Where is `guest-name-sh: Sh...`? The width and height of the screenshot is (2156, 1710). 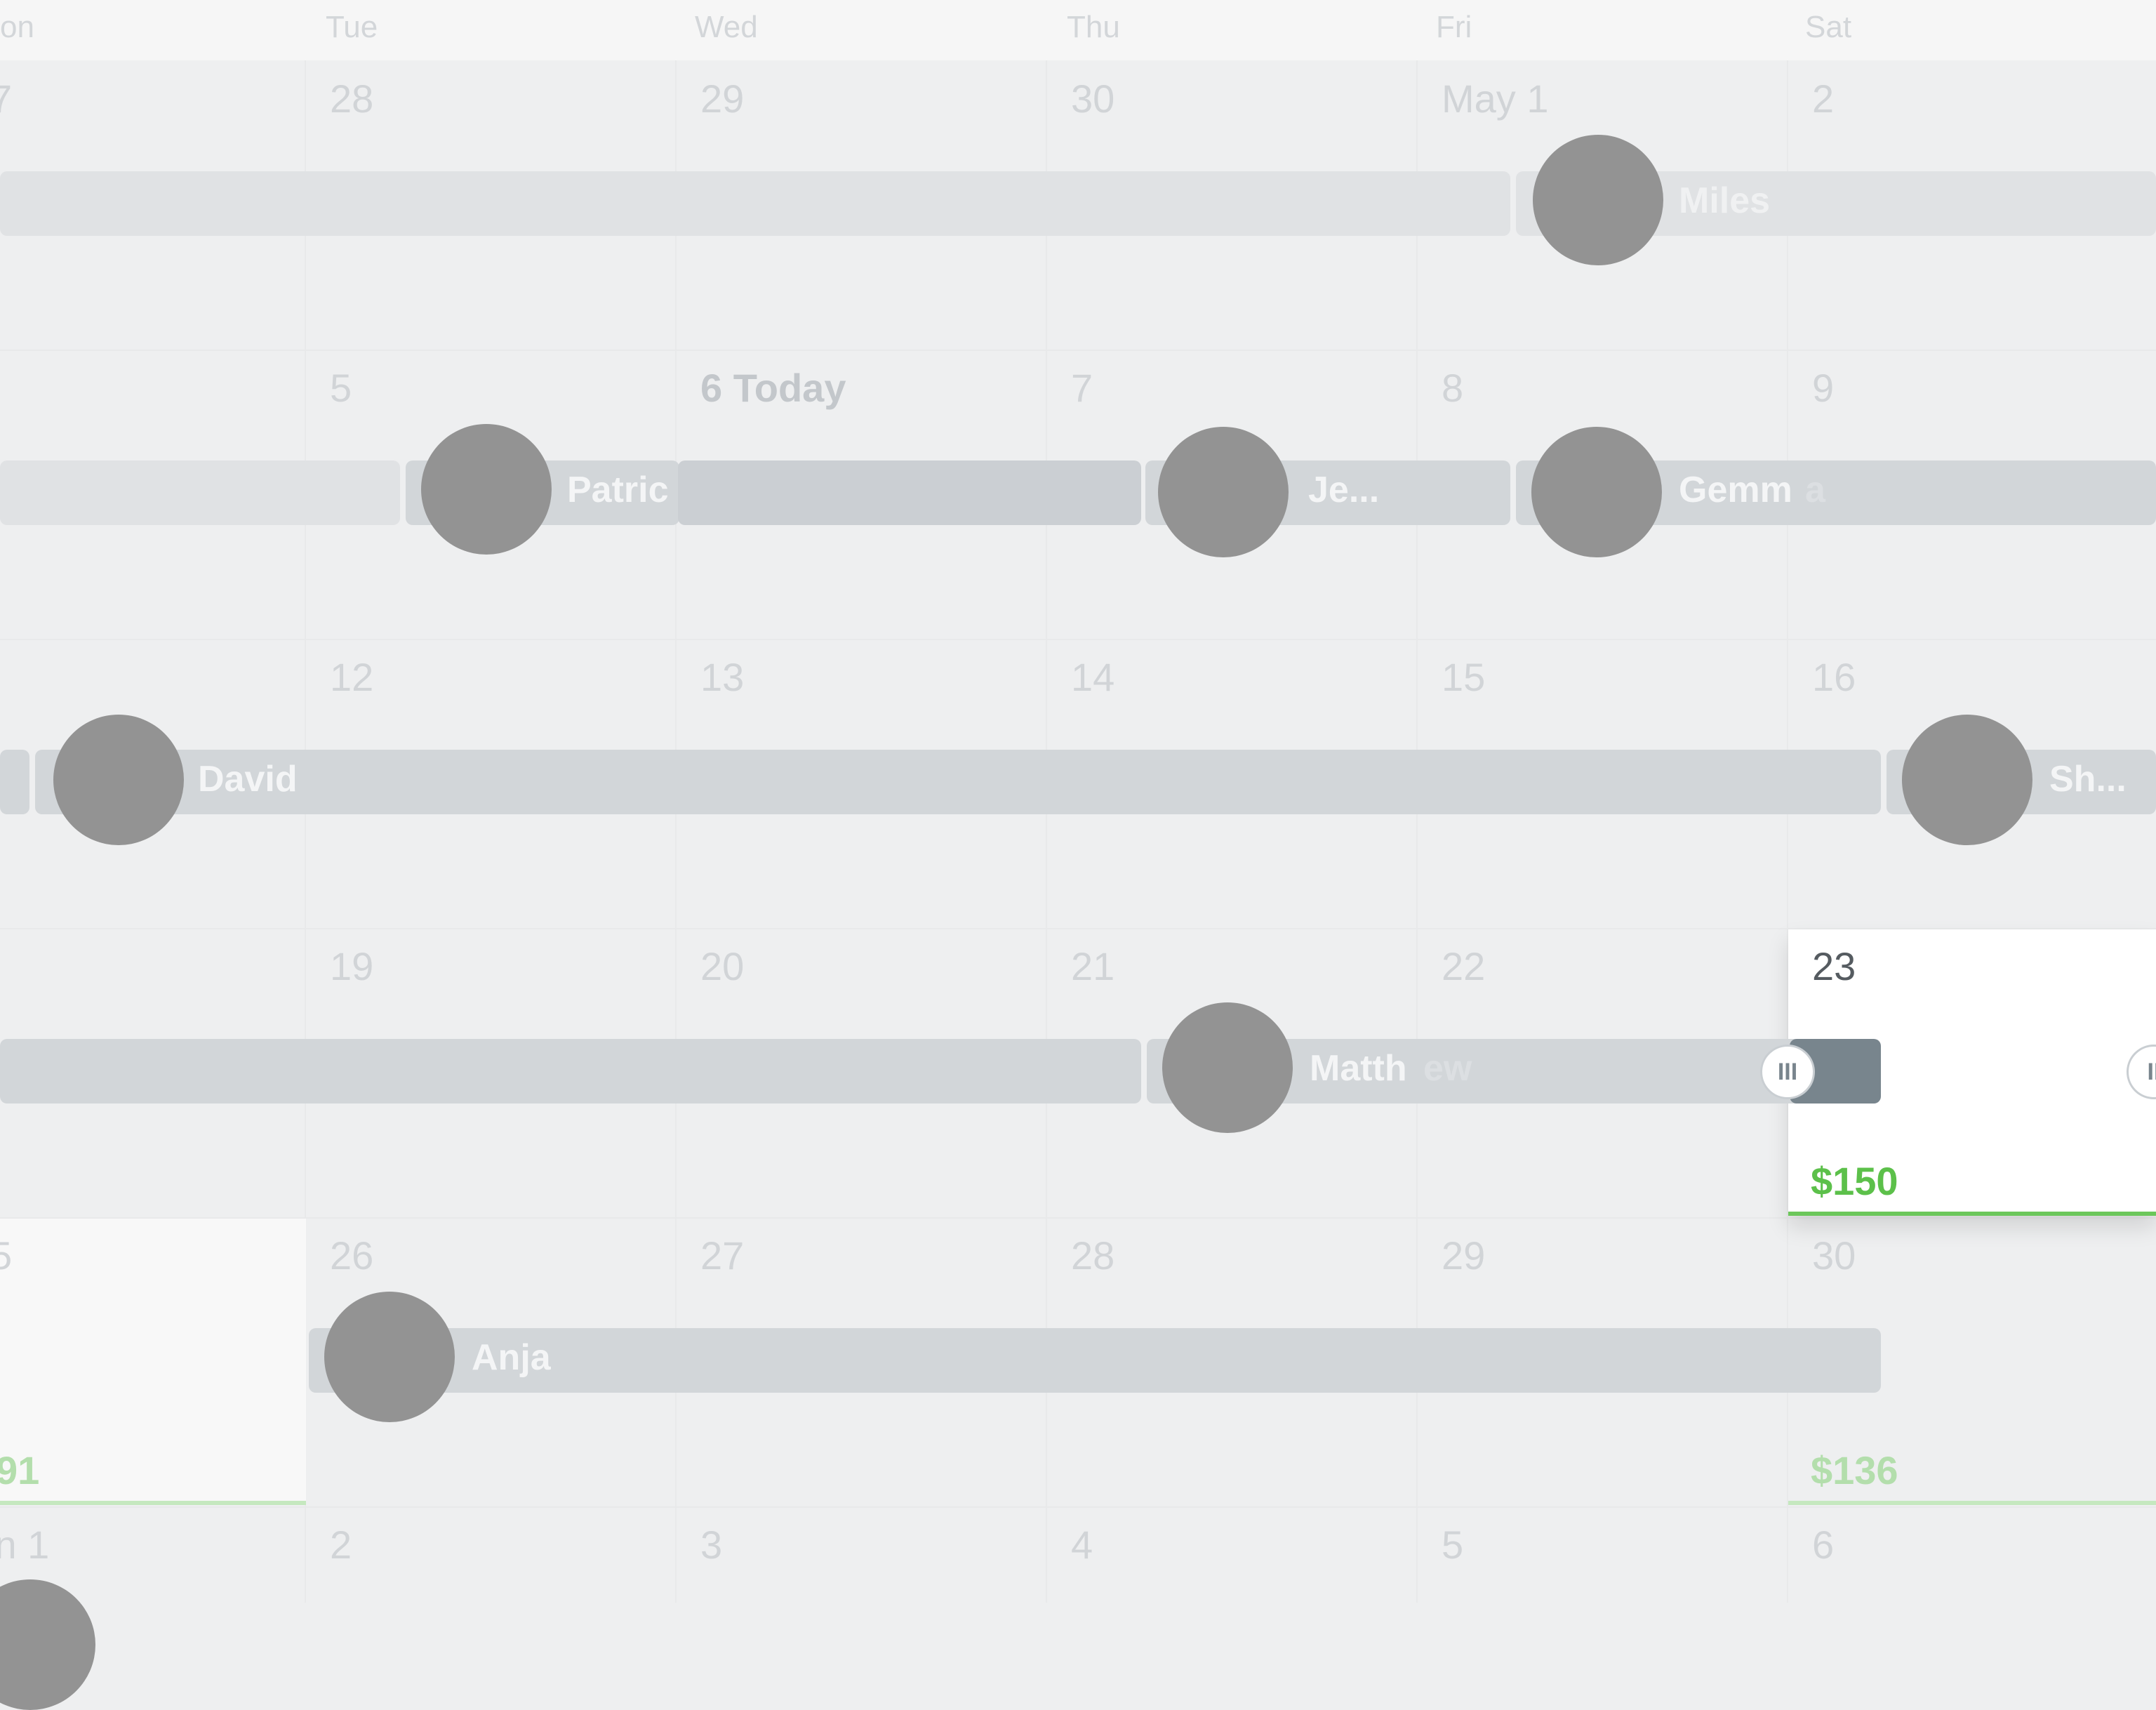
guest-name-sh: Sh... is located at coordinates (2088, 779).